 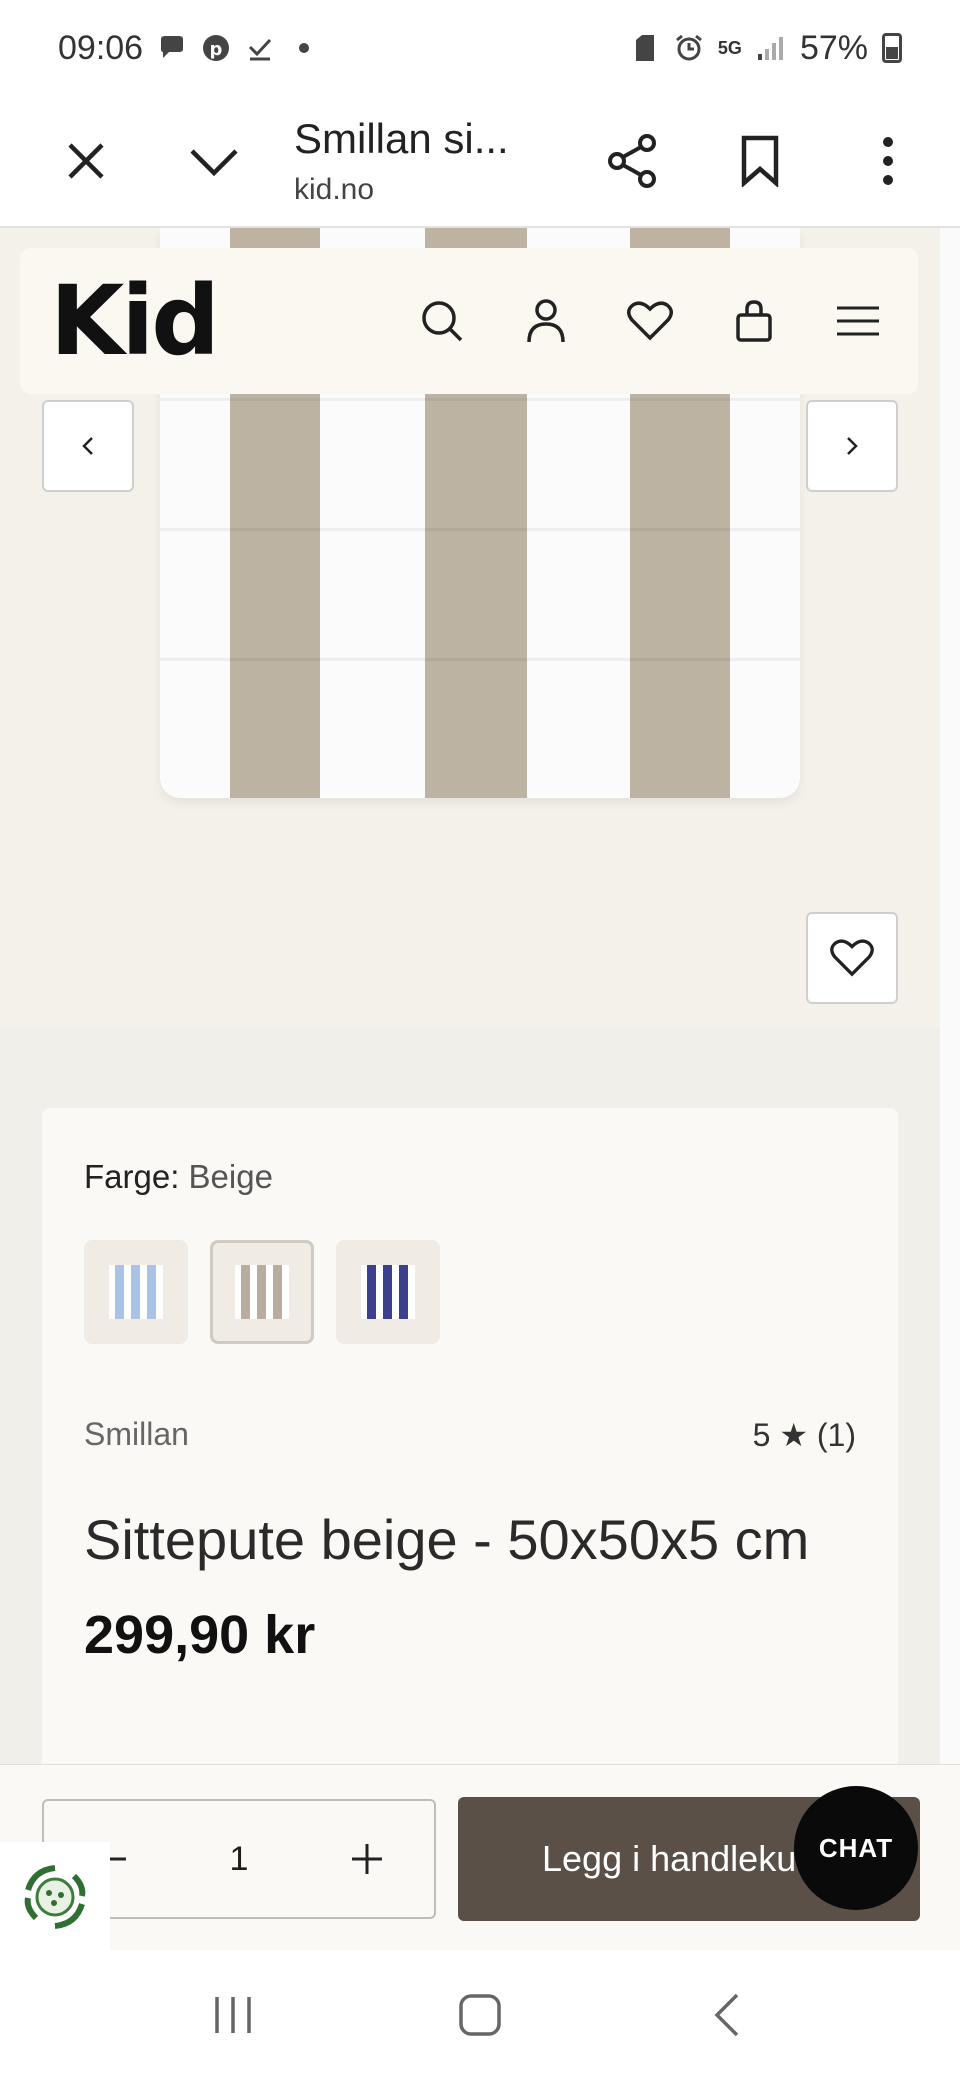 What do you see at coordinates (727, 2015) in the screenshot?
I see `back-icon` at bounding box center [727, 2015].